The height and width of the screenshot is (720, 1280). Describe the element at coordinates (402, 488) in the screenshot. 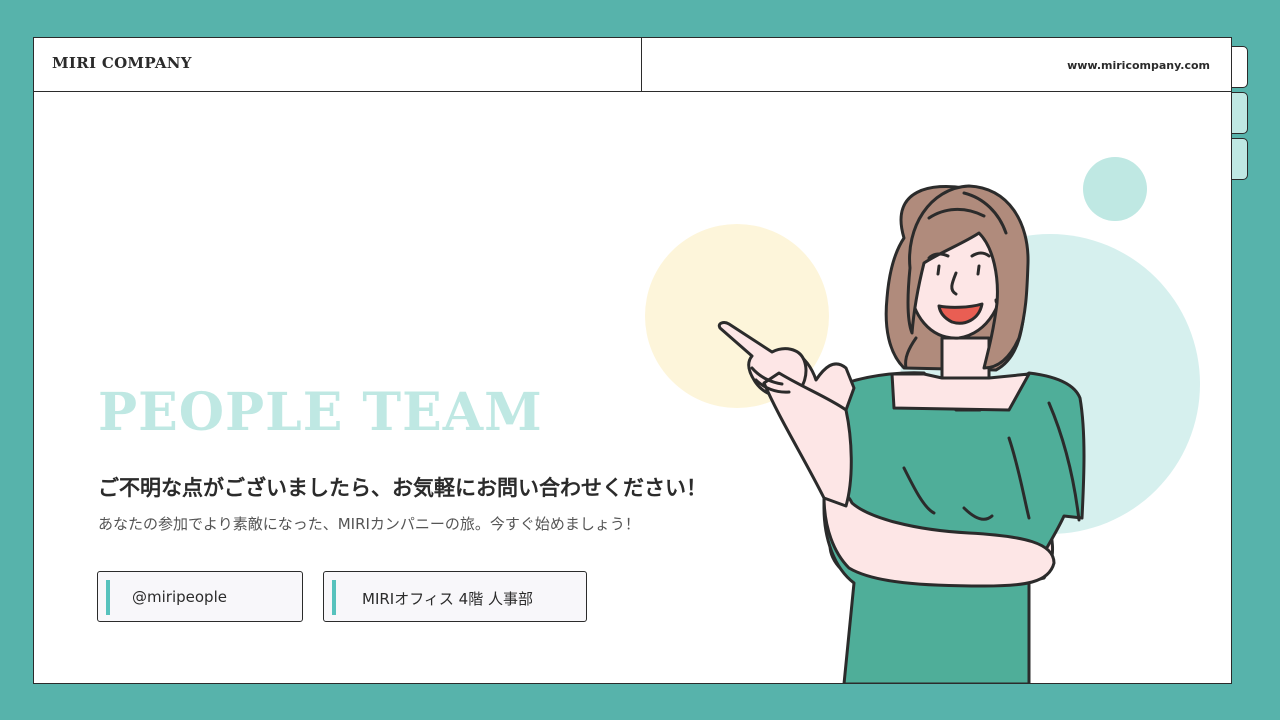

I see `headline: ご不明な点がございましたら、お気軽にお問い合わせください！` at that location.